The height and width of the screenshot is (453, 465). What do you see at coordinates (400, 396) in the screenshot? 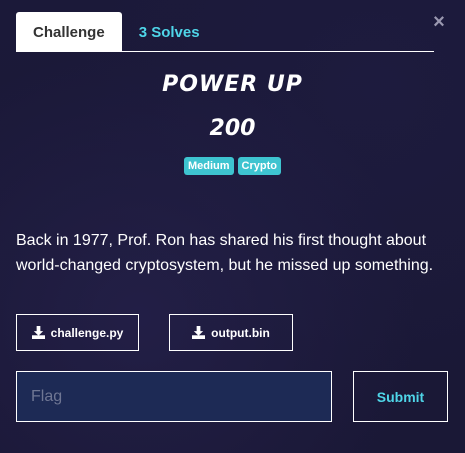
I see `submit-button: Submit` at bounding box center [400, 396].